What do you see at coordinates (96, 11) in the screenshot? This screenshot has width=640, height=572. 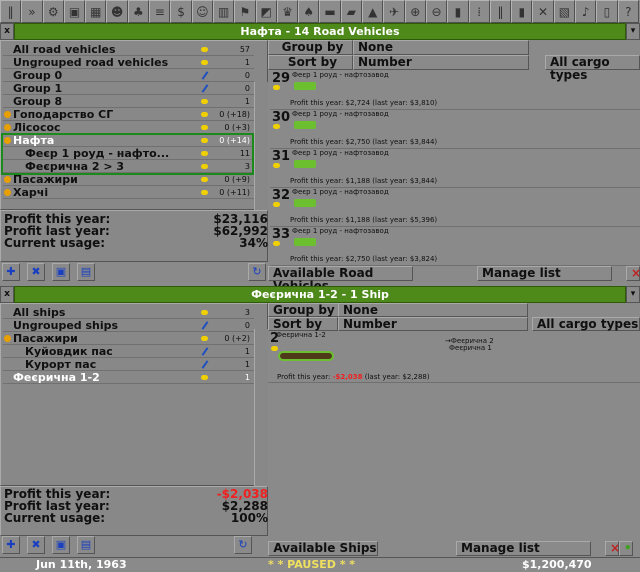 I see `map-icon: ▦` at bounding box center [96, 11].